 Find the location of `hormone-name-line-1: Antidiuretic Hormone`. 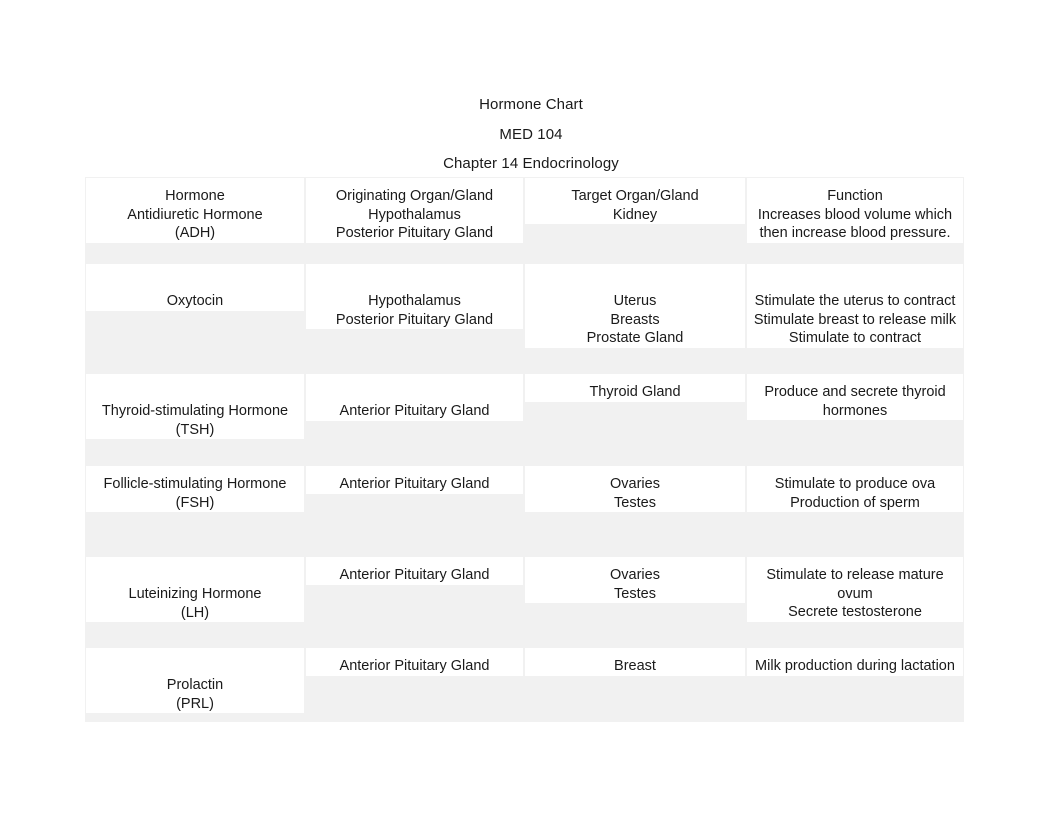

hormone-name-line-1: Antidiuretic Hormone is located at coordinates (195, 214).